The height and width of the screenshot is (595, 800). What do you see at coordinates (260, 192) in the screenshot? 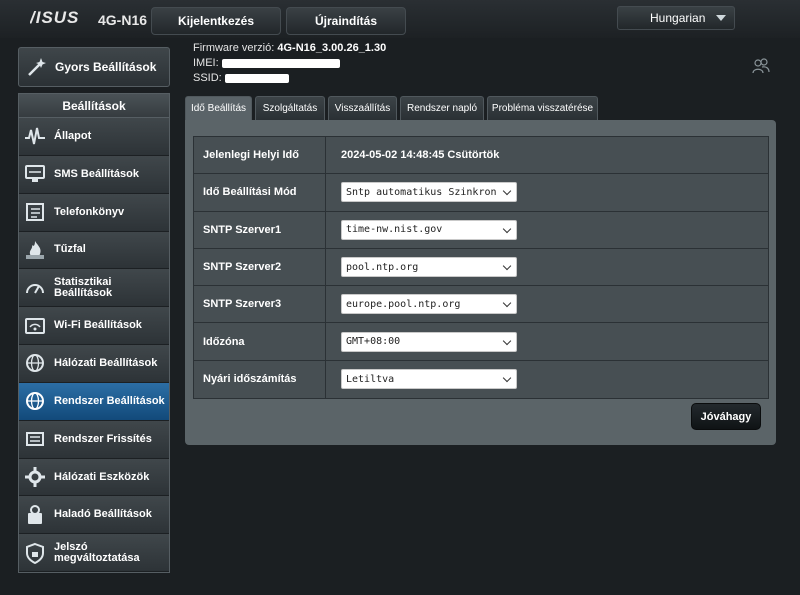
I see `time-mode-label: Idő Beállítási Mód` at bounding box center [260, 192].